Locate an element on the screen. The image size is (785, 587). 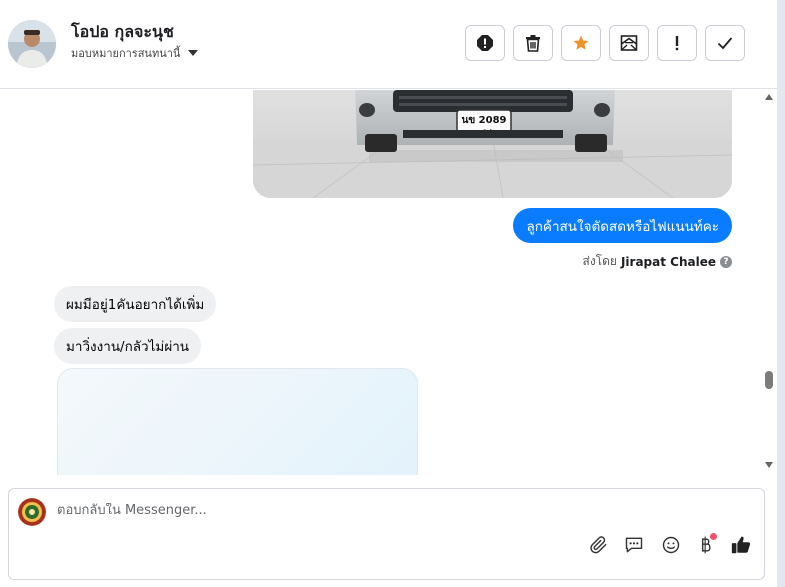
star-icon is located at coordinates (581, 43).